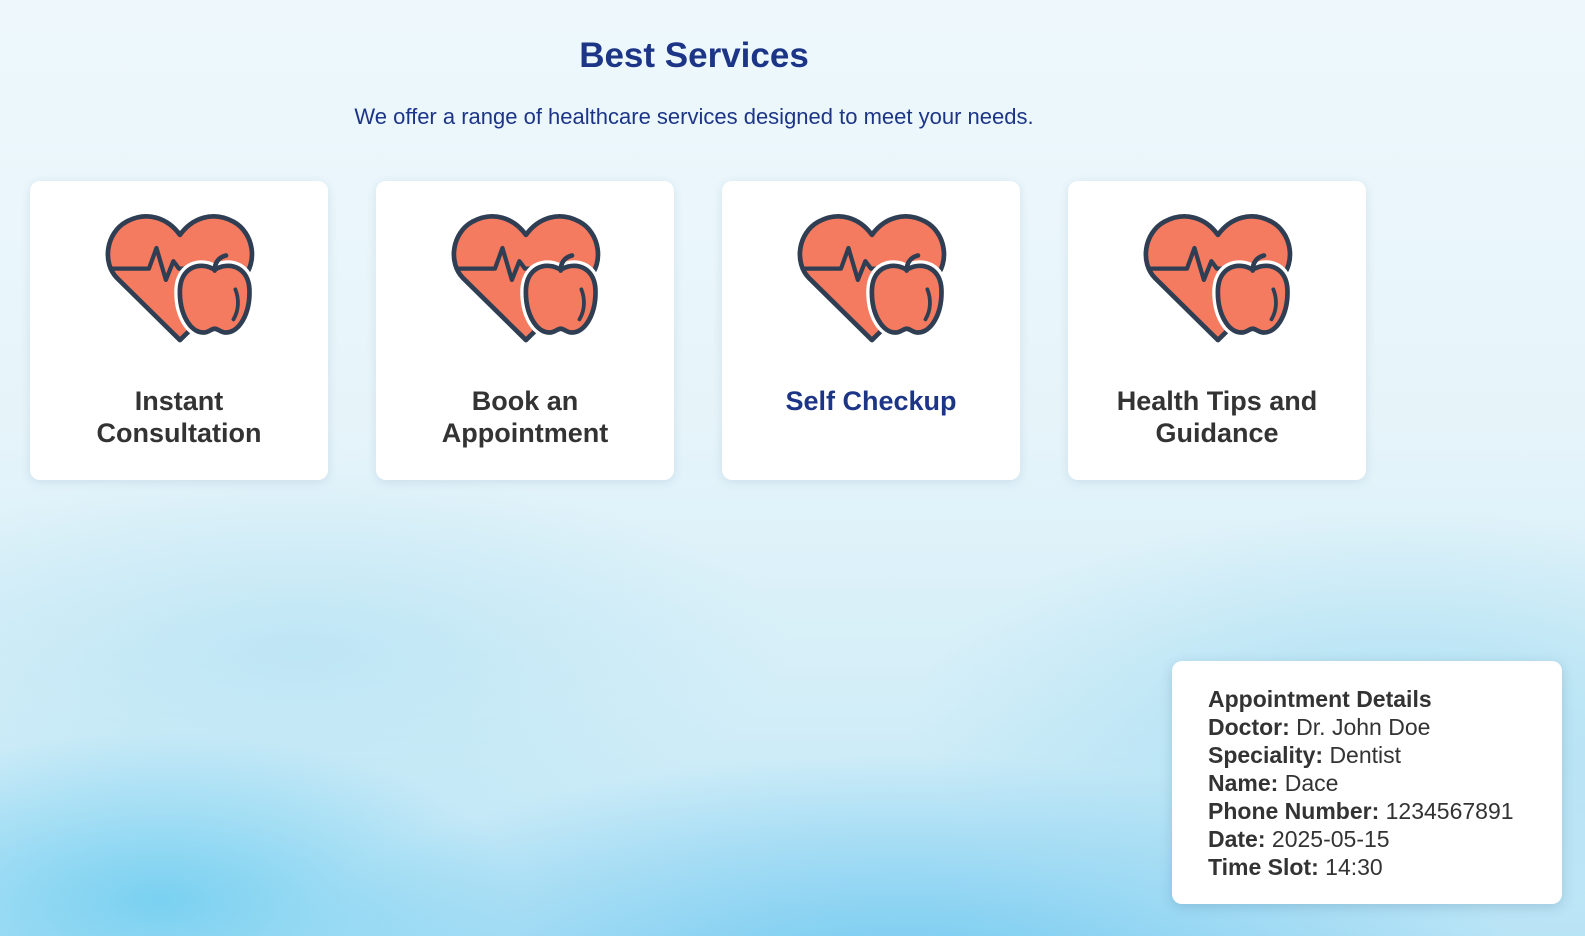  I want to click on time-value: 14:30, so click(1354, 867).